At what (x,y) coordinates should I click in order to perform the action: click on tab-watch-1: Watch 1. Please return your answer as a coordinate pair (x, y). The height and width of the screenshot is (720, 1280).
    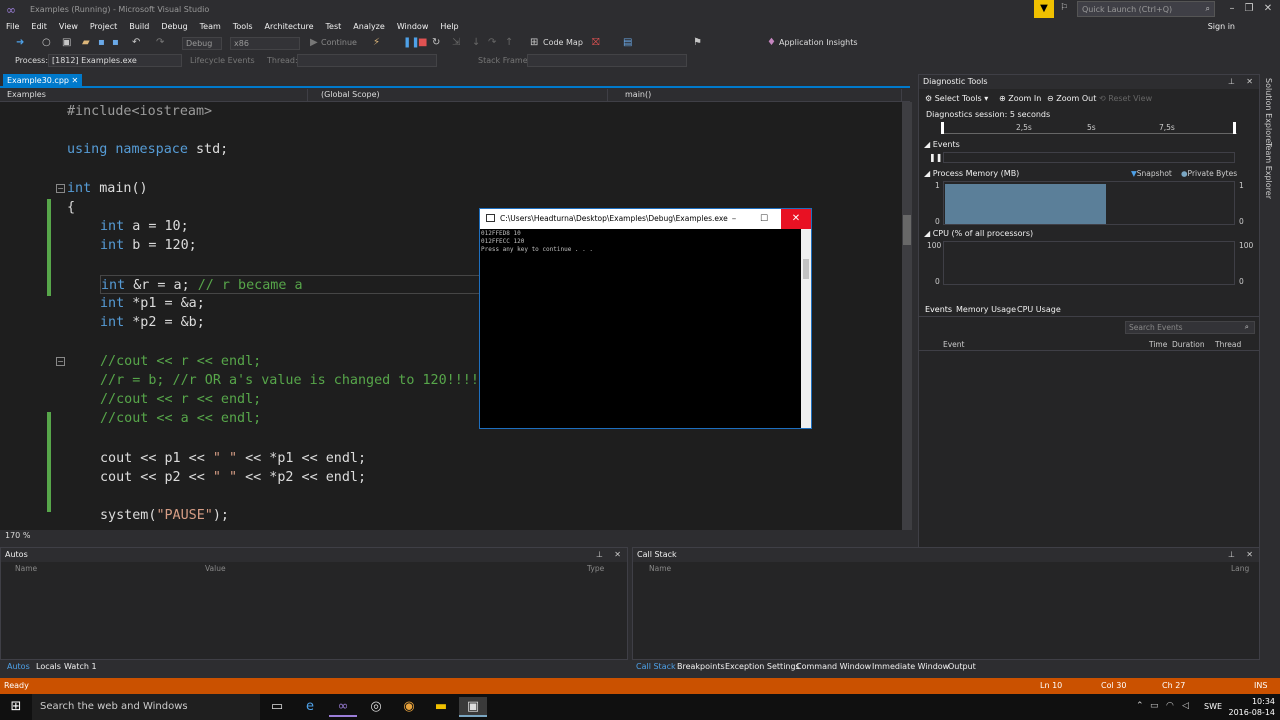
    Looking at the image, I should click on (80, 666).